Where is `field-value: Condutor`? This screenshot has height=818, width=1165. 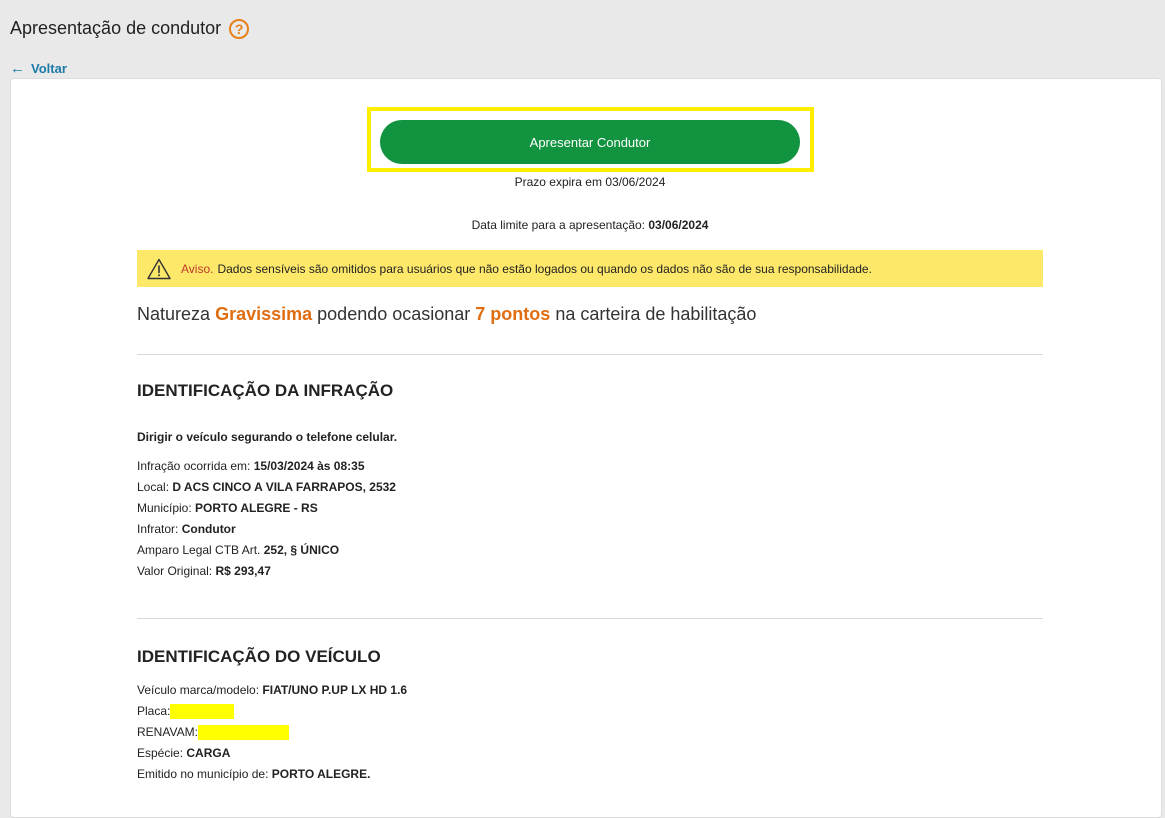
field-value: Condutor is located at coordinates (208, 529).